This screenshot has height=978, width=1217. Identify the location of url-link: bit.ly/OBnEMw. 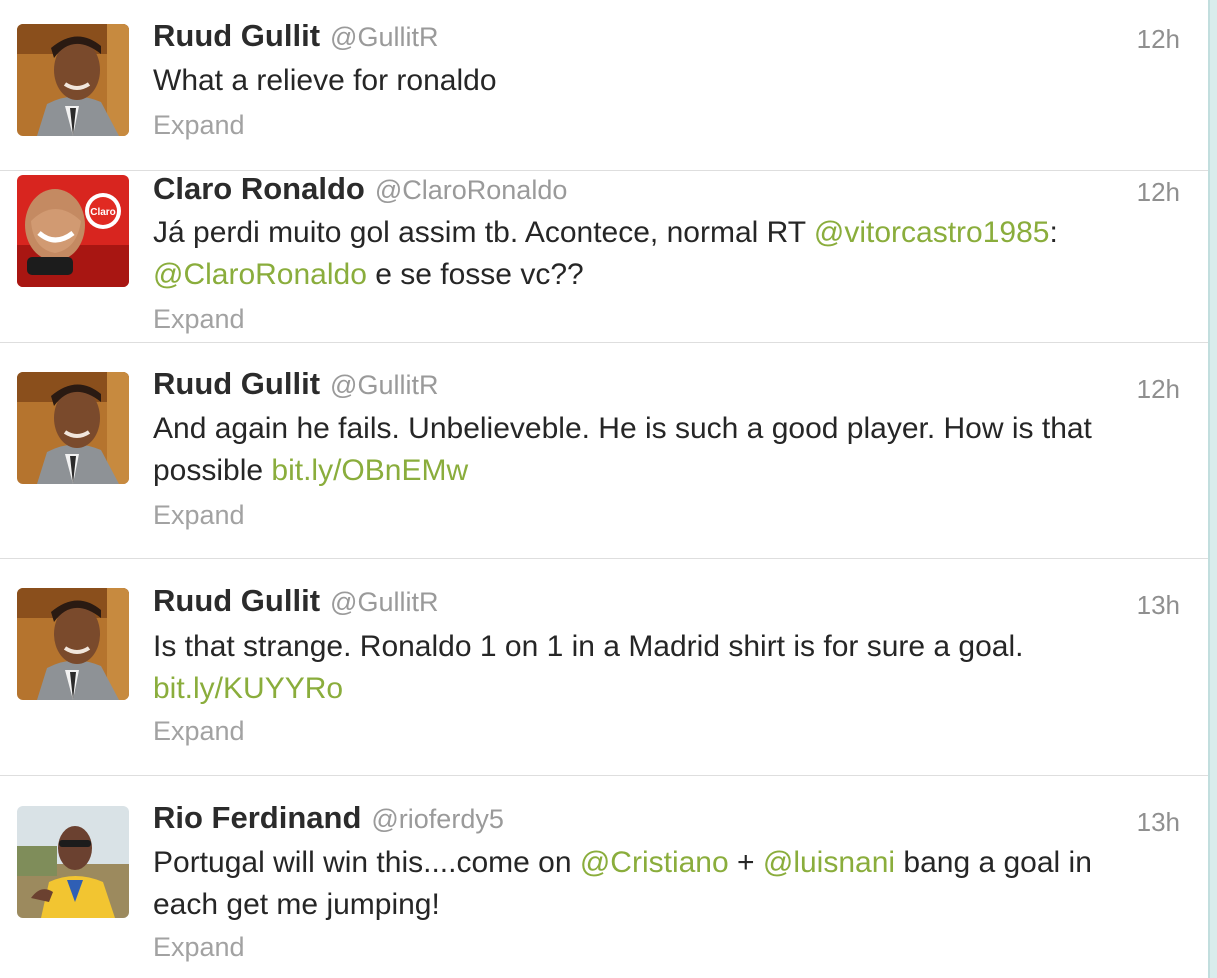
(369, 470).